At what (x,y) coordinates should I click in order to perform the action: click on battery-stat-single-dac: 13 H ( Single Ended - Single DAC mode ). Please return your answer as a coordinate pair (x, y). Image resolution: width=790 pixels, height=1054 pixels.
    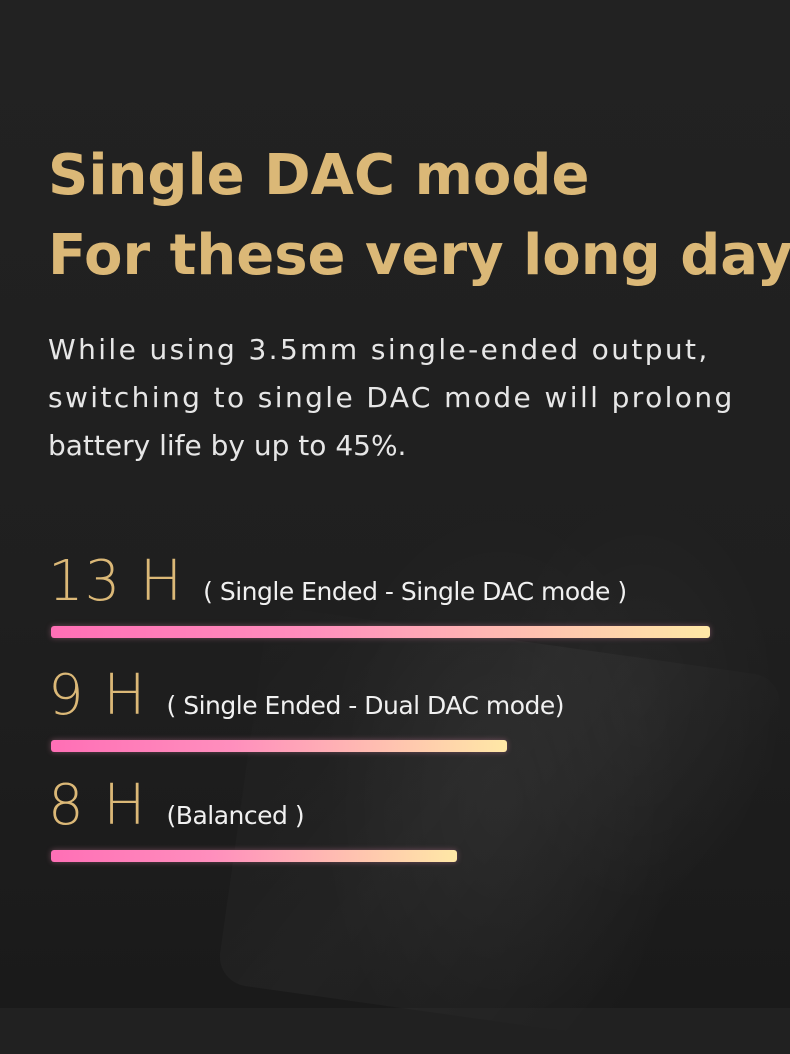
    Looking at the image, I should click on (398, 594).